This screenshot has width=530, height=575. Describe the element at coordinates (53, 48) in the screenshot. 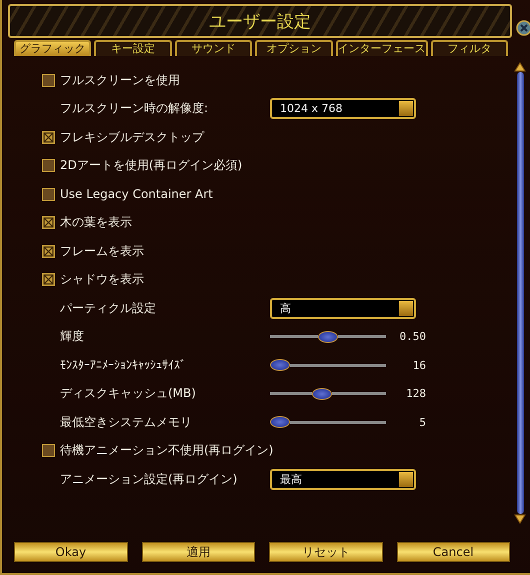

I see `tab: グラフィック` at that location.